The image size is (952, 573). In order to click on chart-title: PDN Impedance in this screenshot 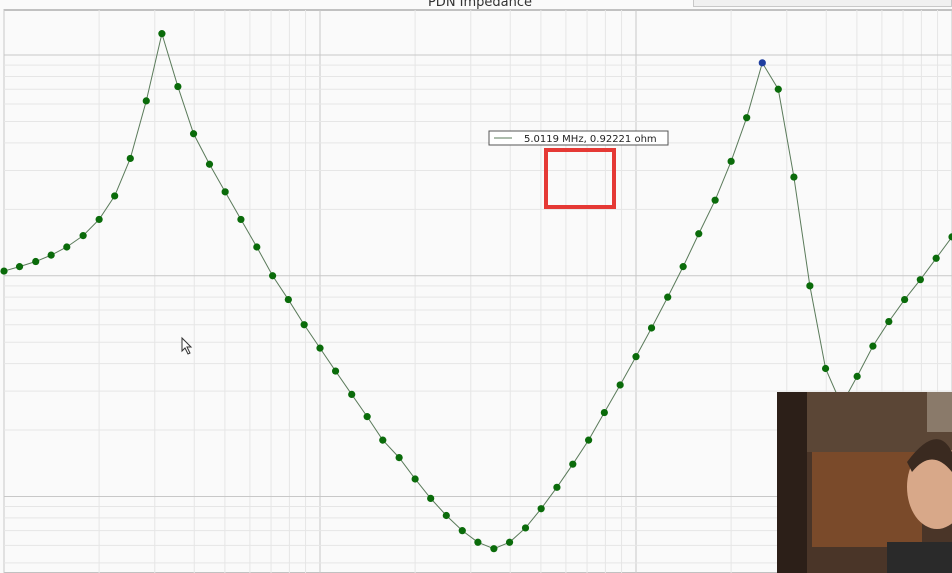, I will do `click(480, 5)`.